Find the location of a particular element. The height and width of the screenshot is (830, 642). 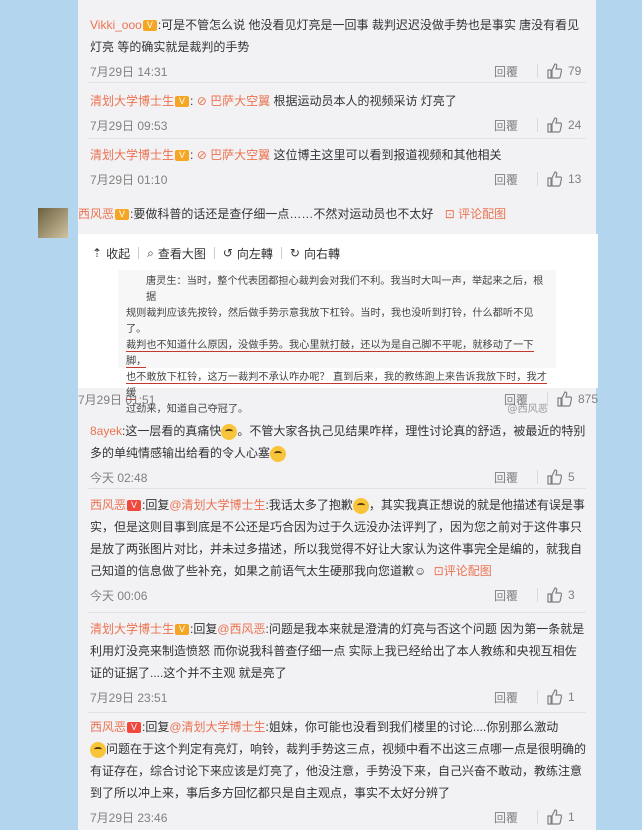

magnify-icon: ⌕ is located at coordinates (150, 252).